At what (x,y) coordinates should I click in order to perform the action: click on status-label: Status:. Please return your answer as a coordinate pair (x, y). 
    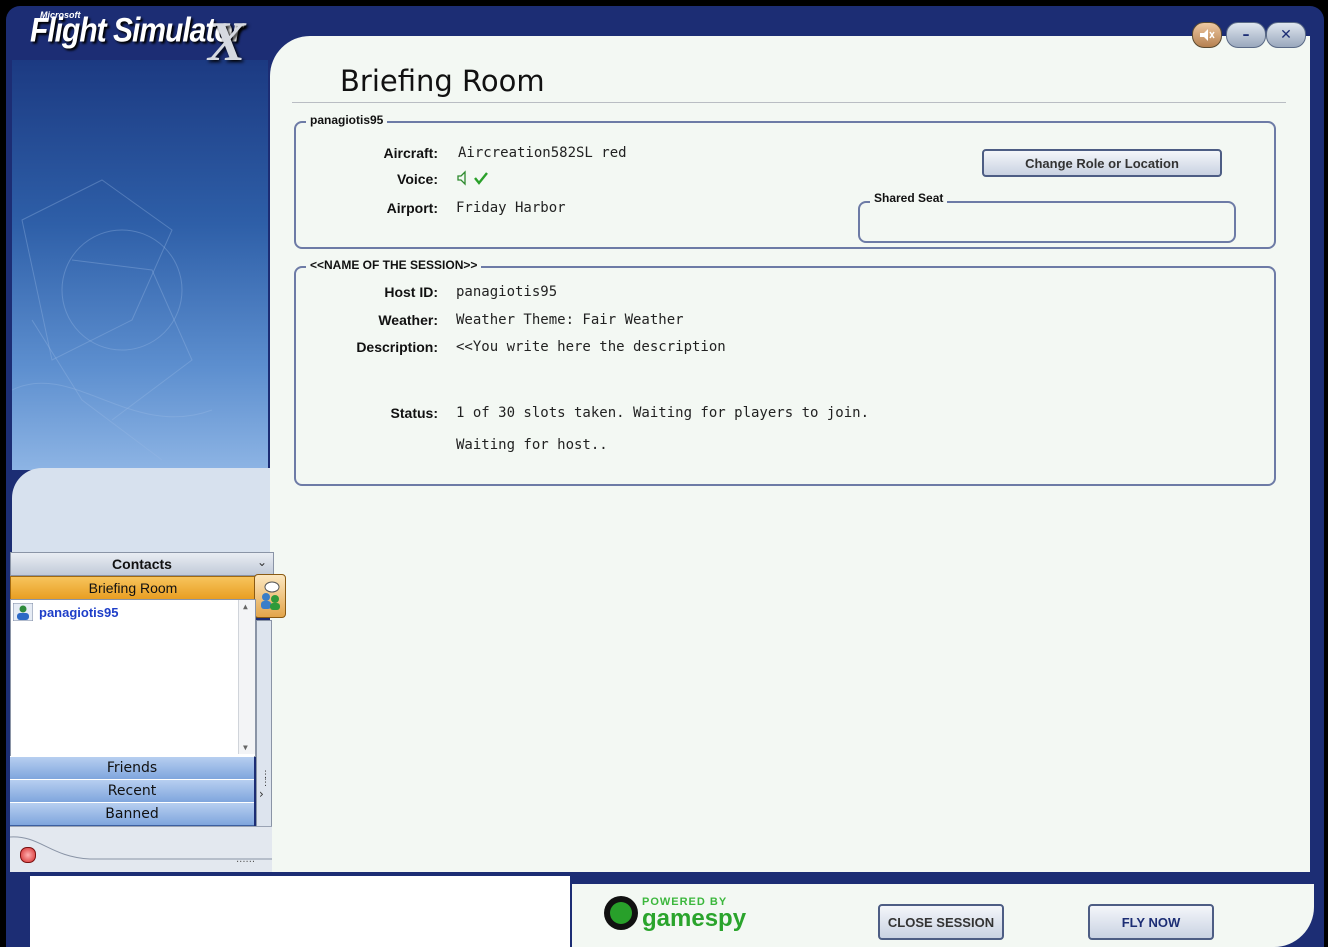
    Looking at the image, I should click on (414, 413).